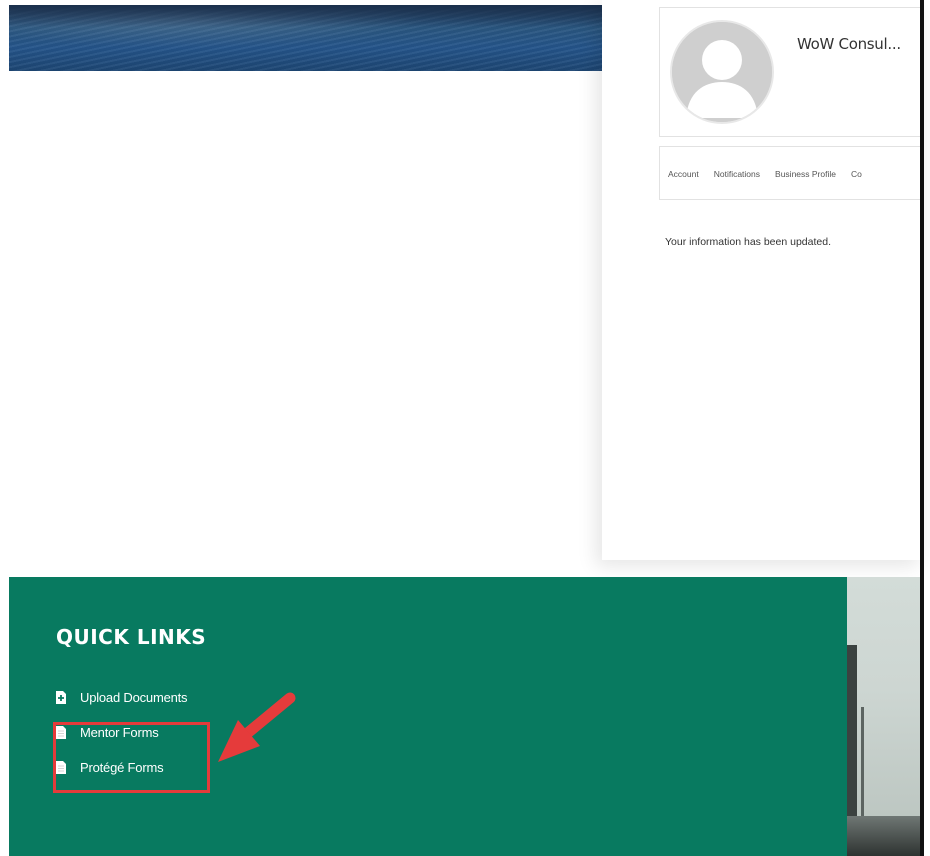  What do you see at coordinates (110, 767) in the screenshot?
I see `link-protege-forms: Protégé Forms` at bounding box center [110, 767].